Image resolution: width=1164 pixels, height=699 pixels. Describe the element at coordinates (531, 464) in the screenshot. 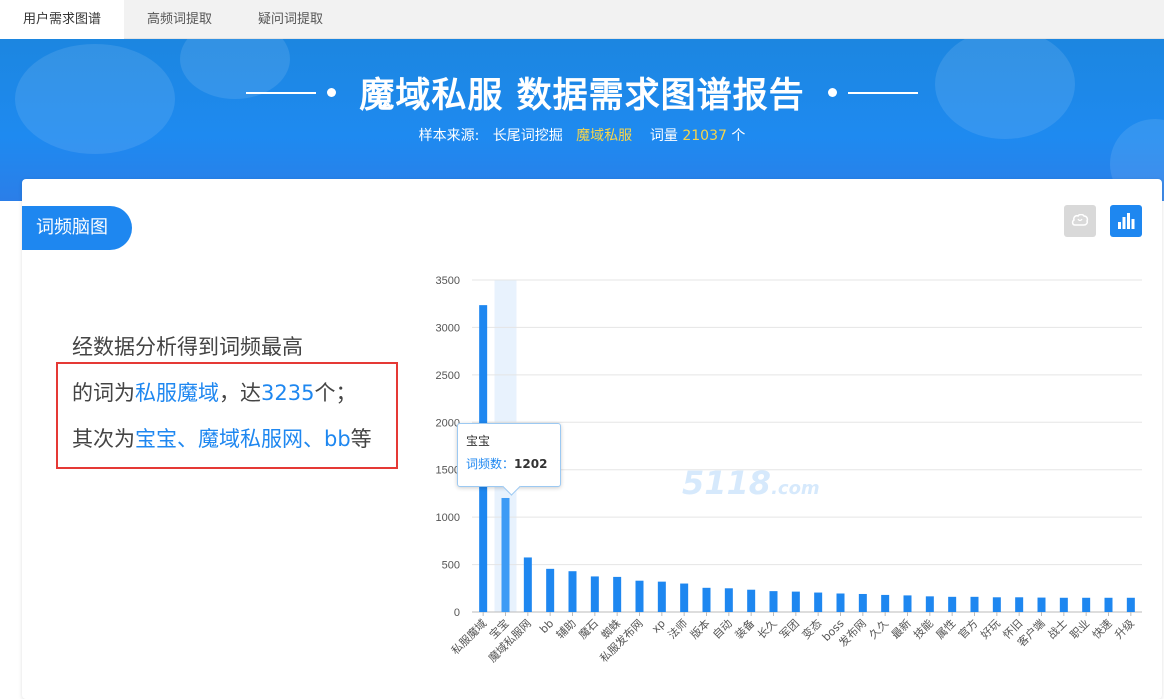

I see `tooltip-value: 1202` at that location.